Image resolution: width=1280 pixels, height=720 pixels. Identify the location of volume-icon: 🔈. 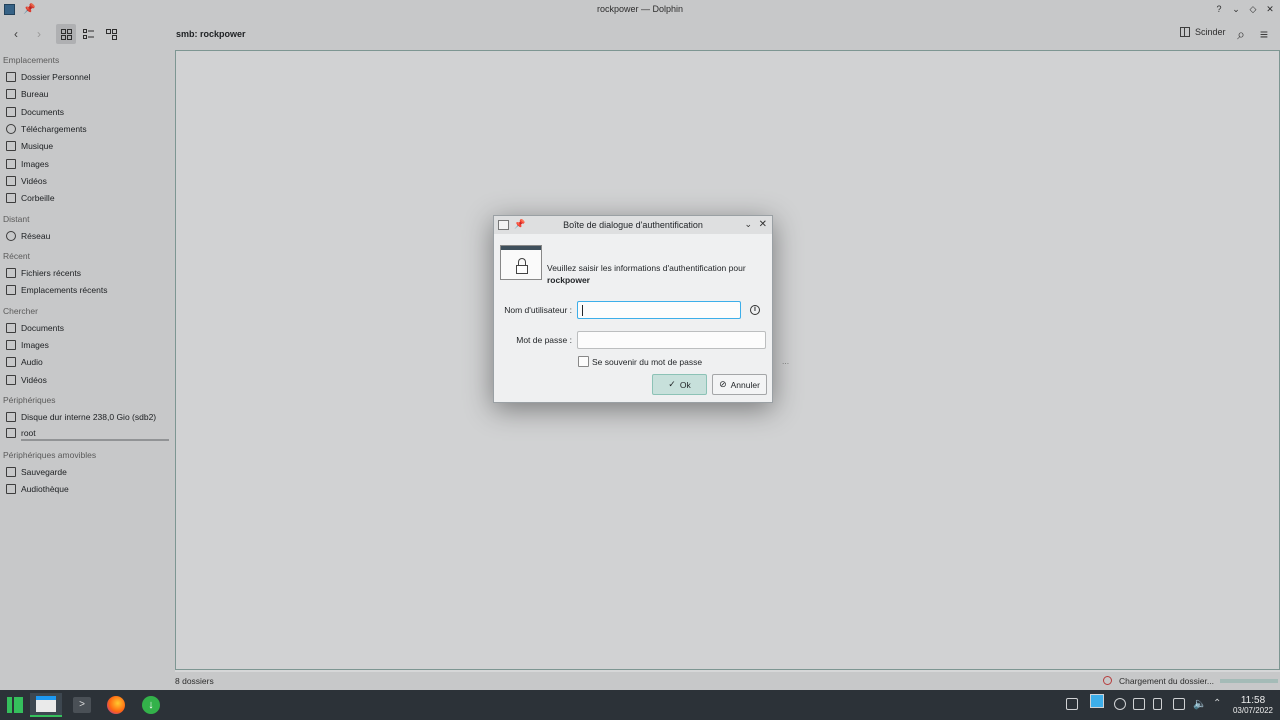
(1200, 704).